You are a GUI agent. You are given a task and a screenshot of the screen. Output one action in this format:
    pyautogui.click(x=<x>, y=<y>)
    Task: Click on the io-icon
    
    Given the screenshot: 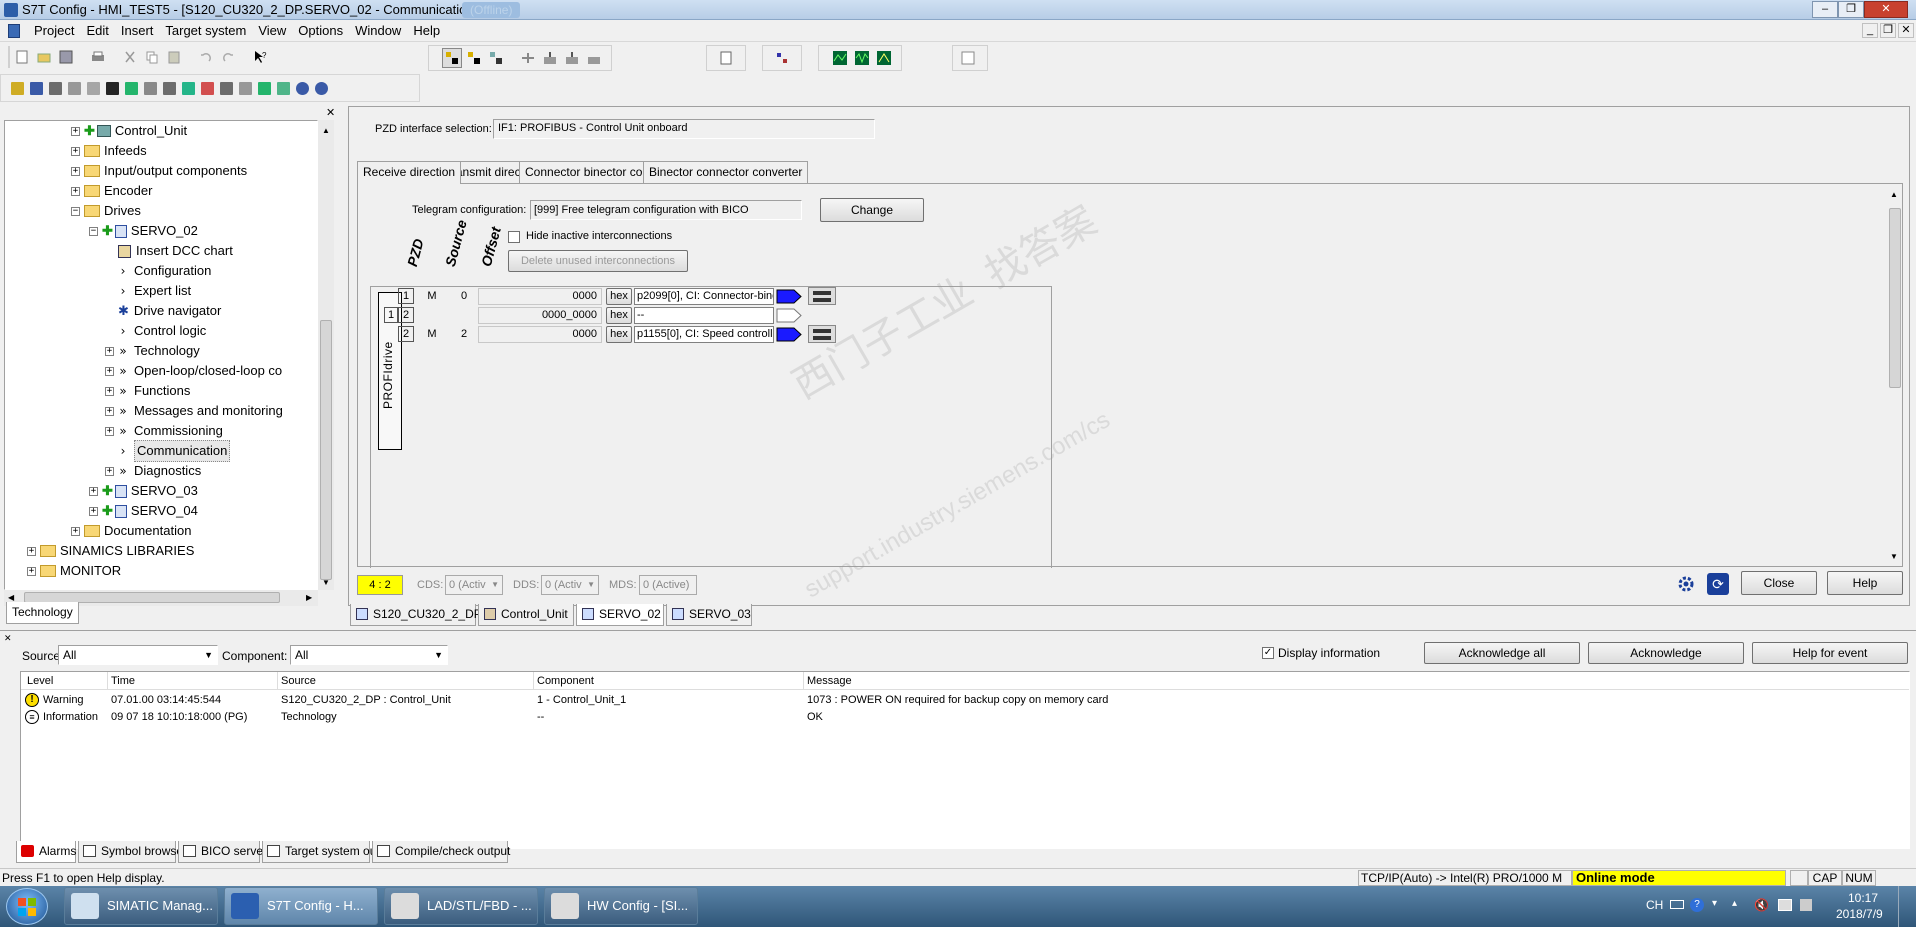 What is the action you would take?
    pyautogui.click(x=207, y=88)
    